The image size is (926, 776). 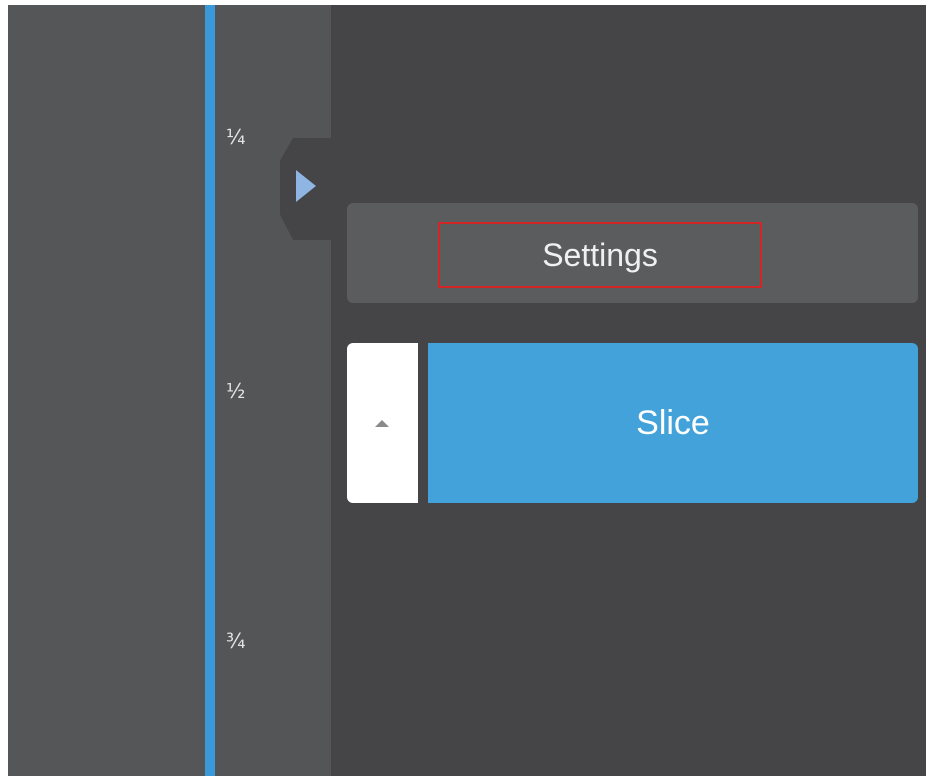 I want to click on caret-up-icon, so click(x=382, y=423).